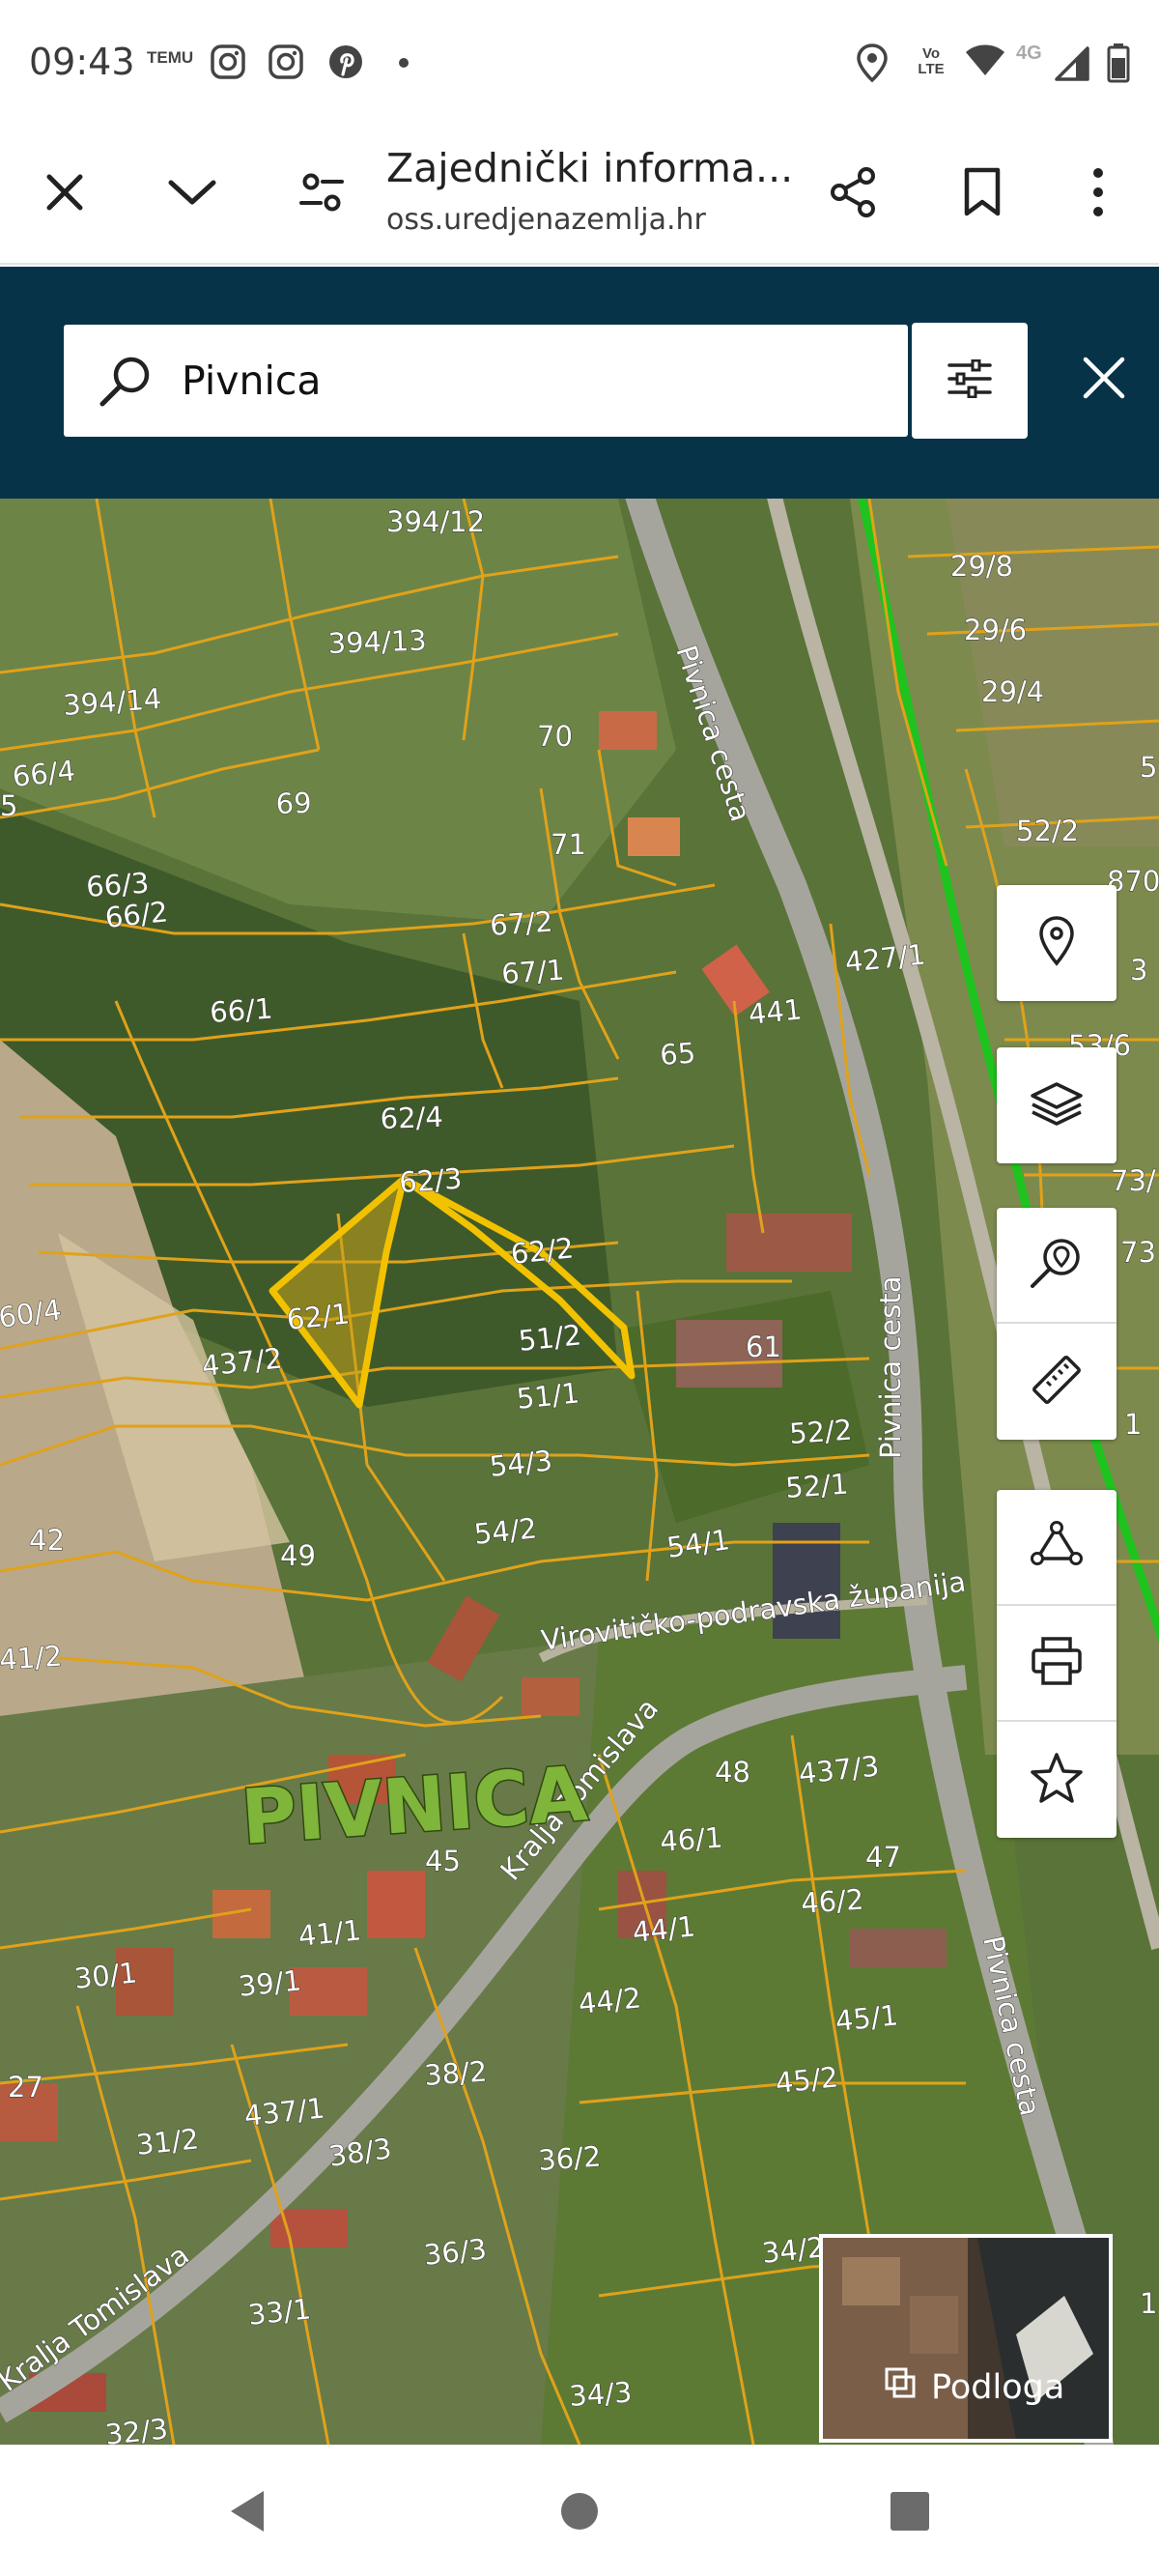 The image size is (1159, 2576). Describe the element at coordinates (532, 972) in the screenshot. I see `parcel-label: 67/1` at that location.